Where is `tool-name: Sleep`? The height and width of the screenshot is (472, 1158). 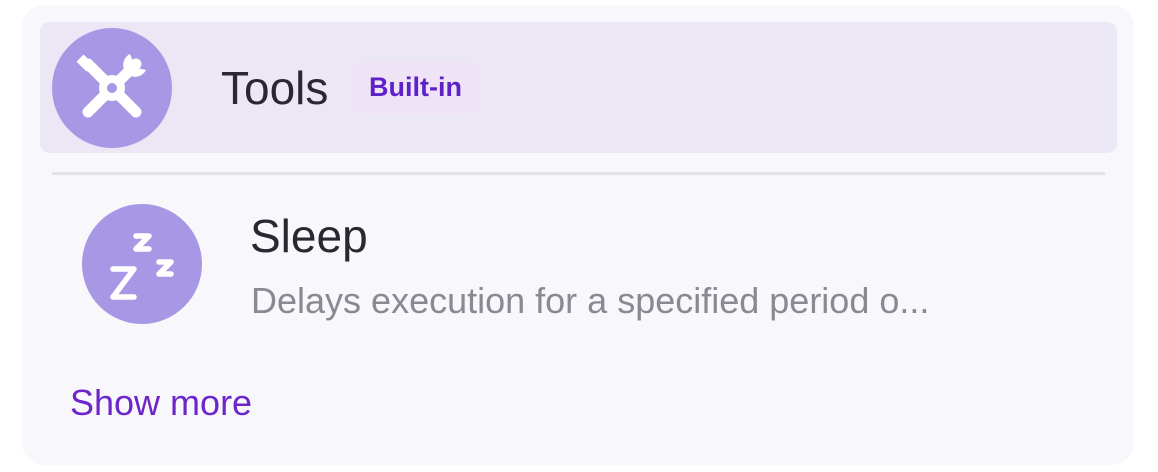
tool-name: Sleep is located at coordinates (309, 236).